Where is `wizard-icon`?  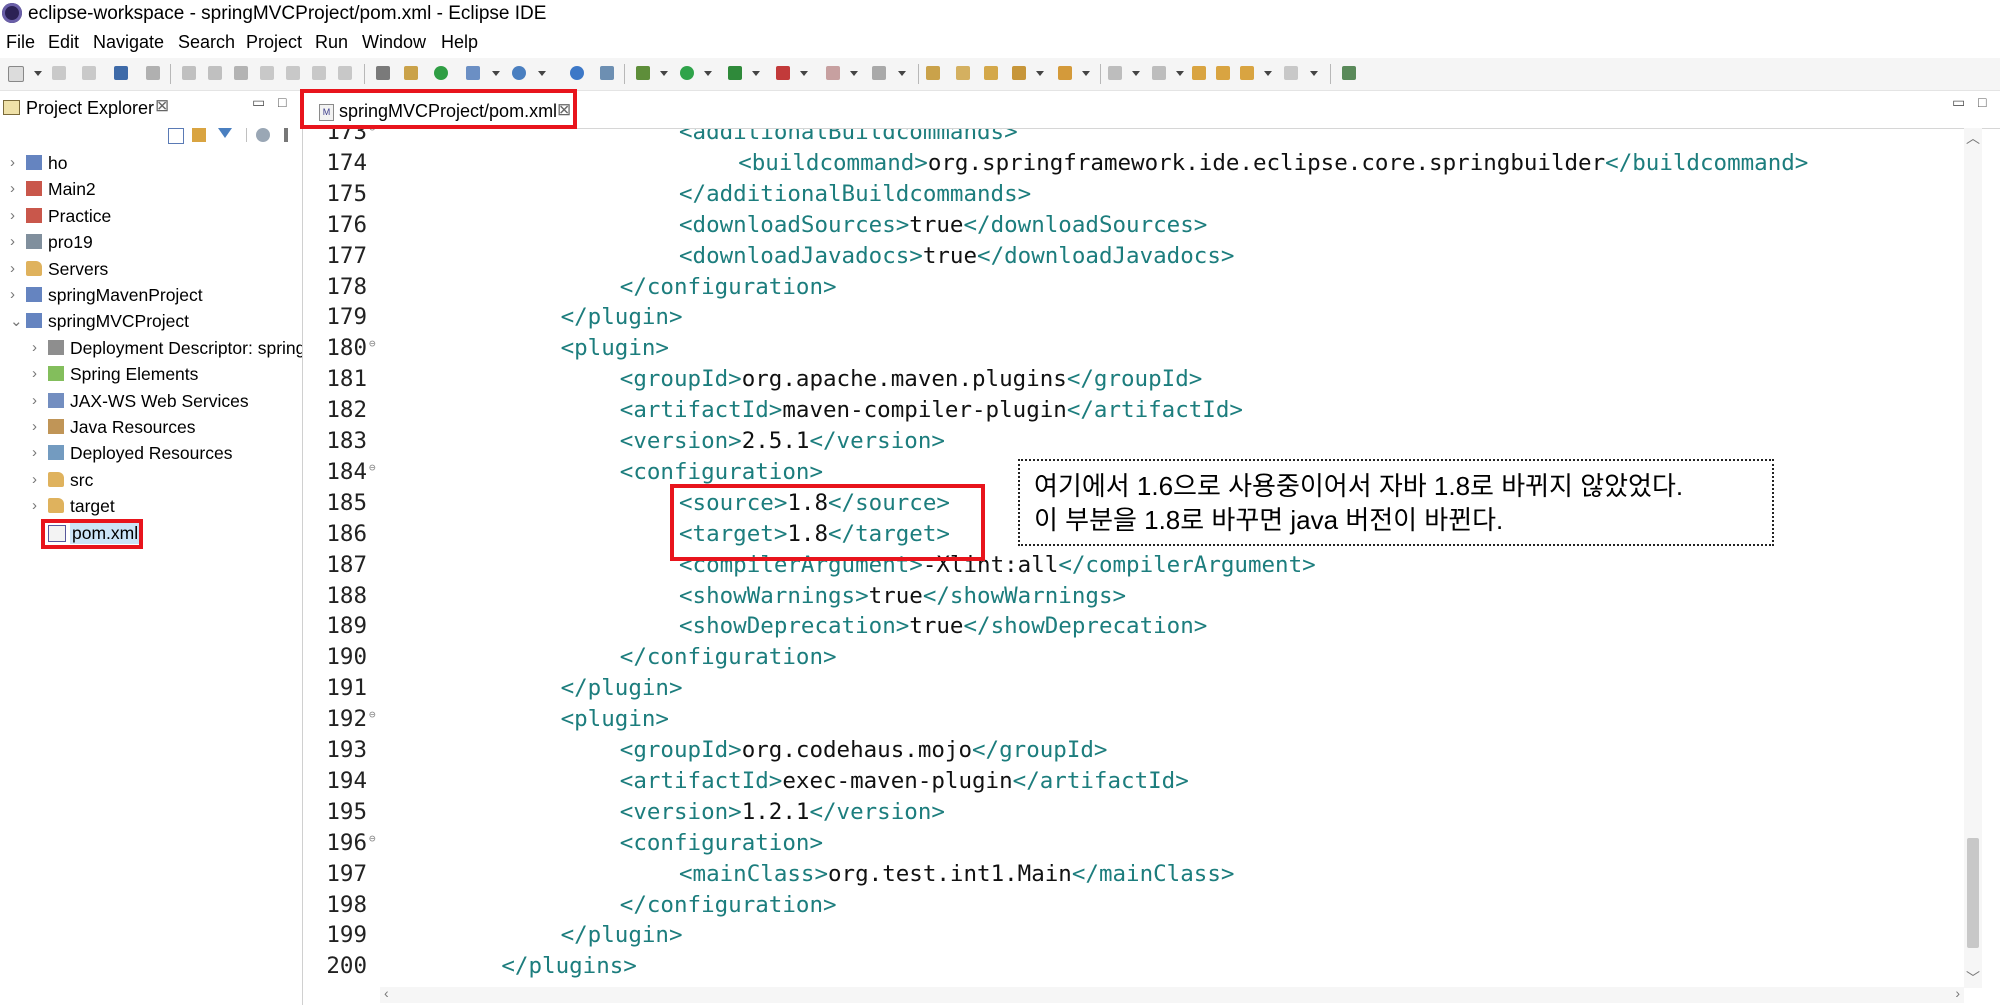
wizard-icon is located at coordinates (607, 73).